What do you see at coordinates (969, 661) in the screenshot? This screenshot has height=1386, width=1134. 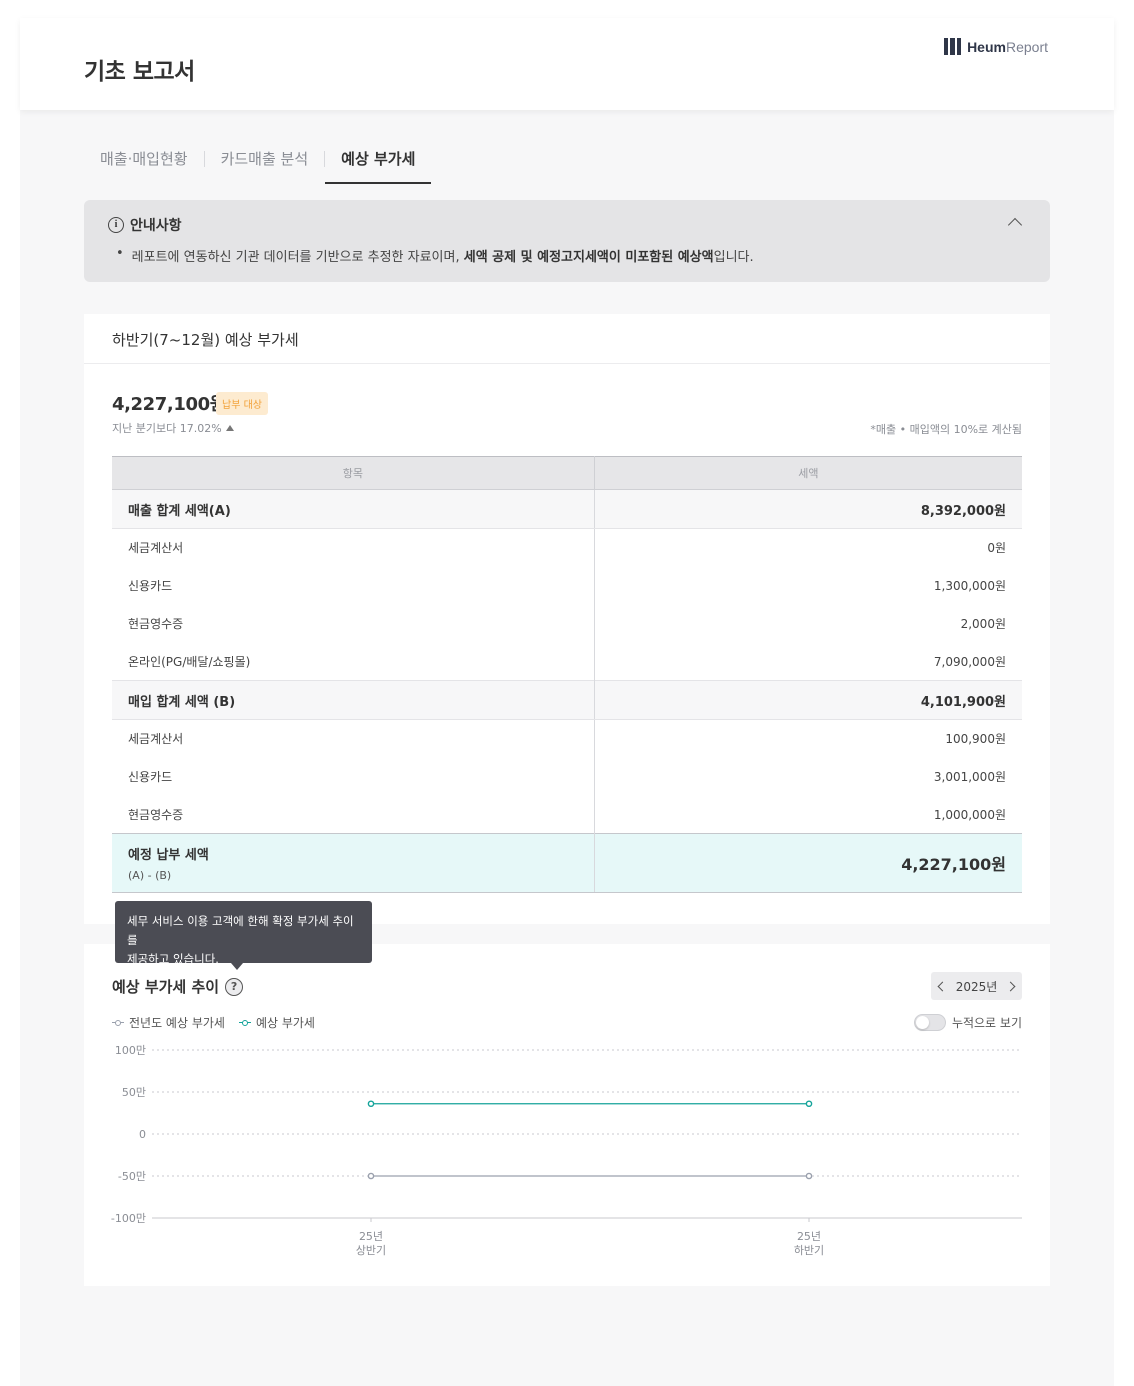 I see `row-value: 7,090,000원` at bounding box center [969, 661].